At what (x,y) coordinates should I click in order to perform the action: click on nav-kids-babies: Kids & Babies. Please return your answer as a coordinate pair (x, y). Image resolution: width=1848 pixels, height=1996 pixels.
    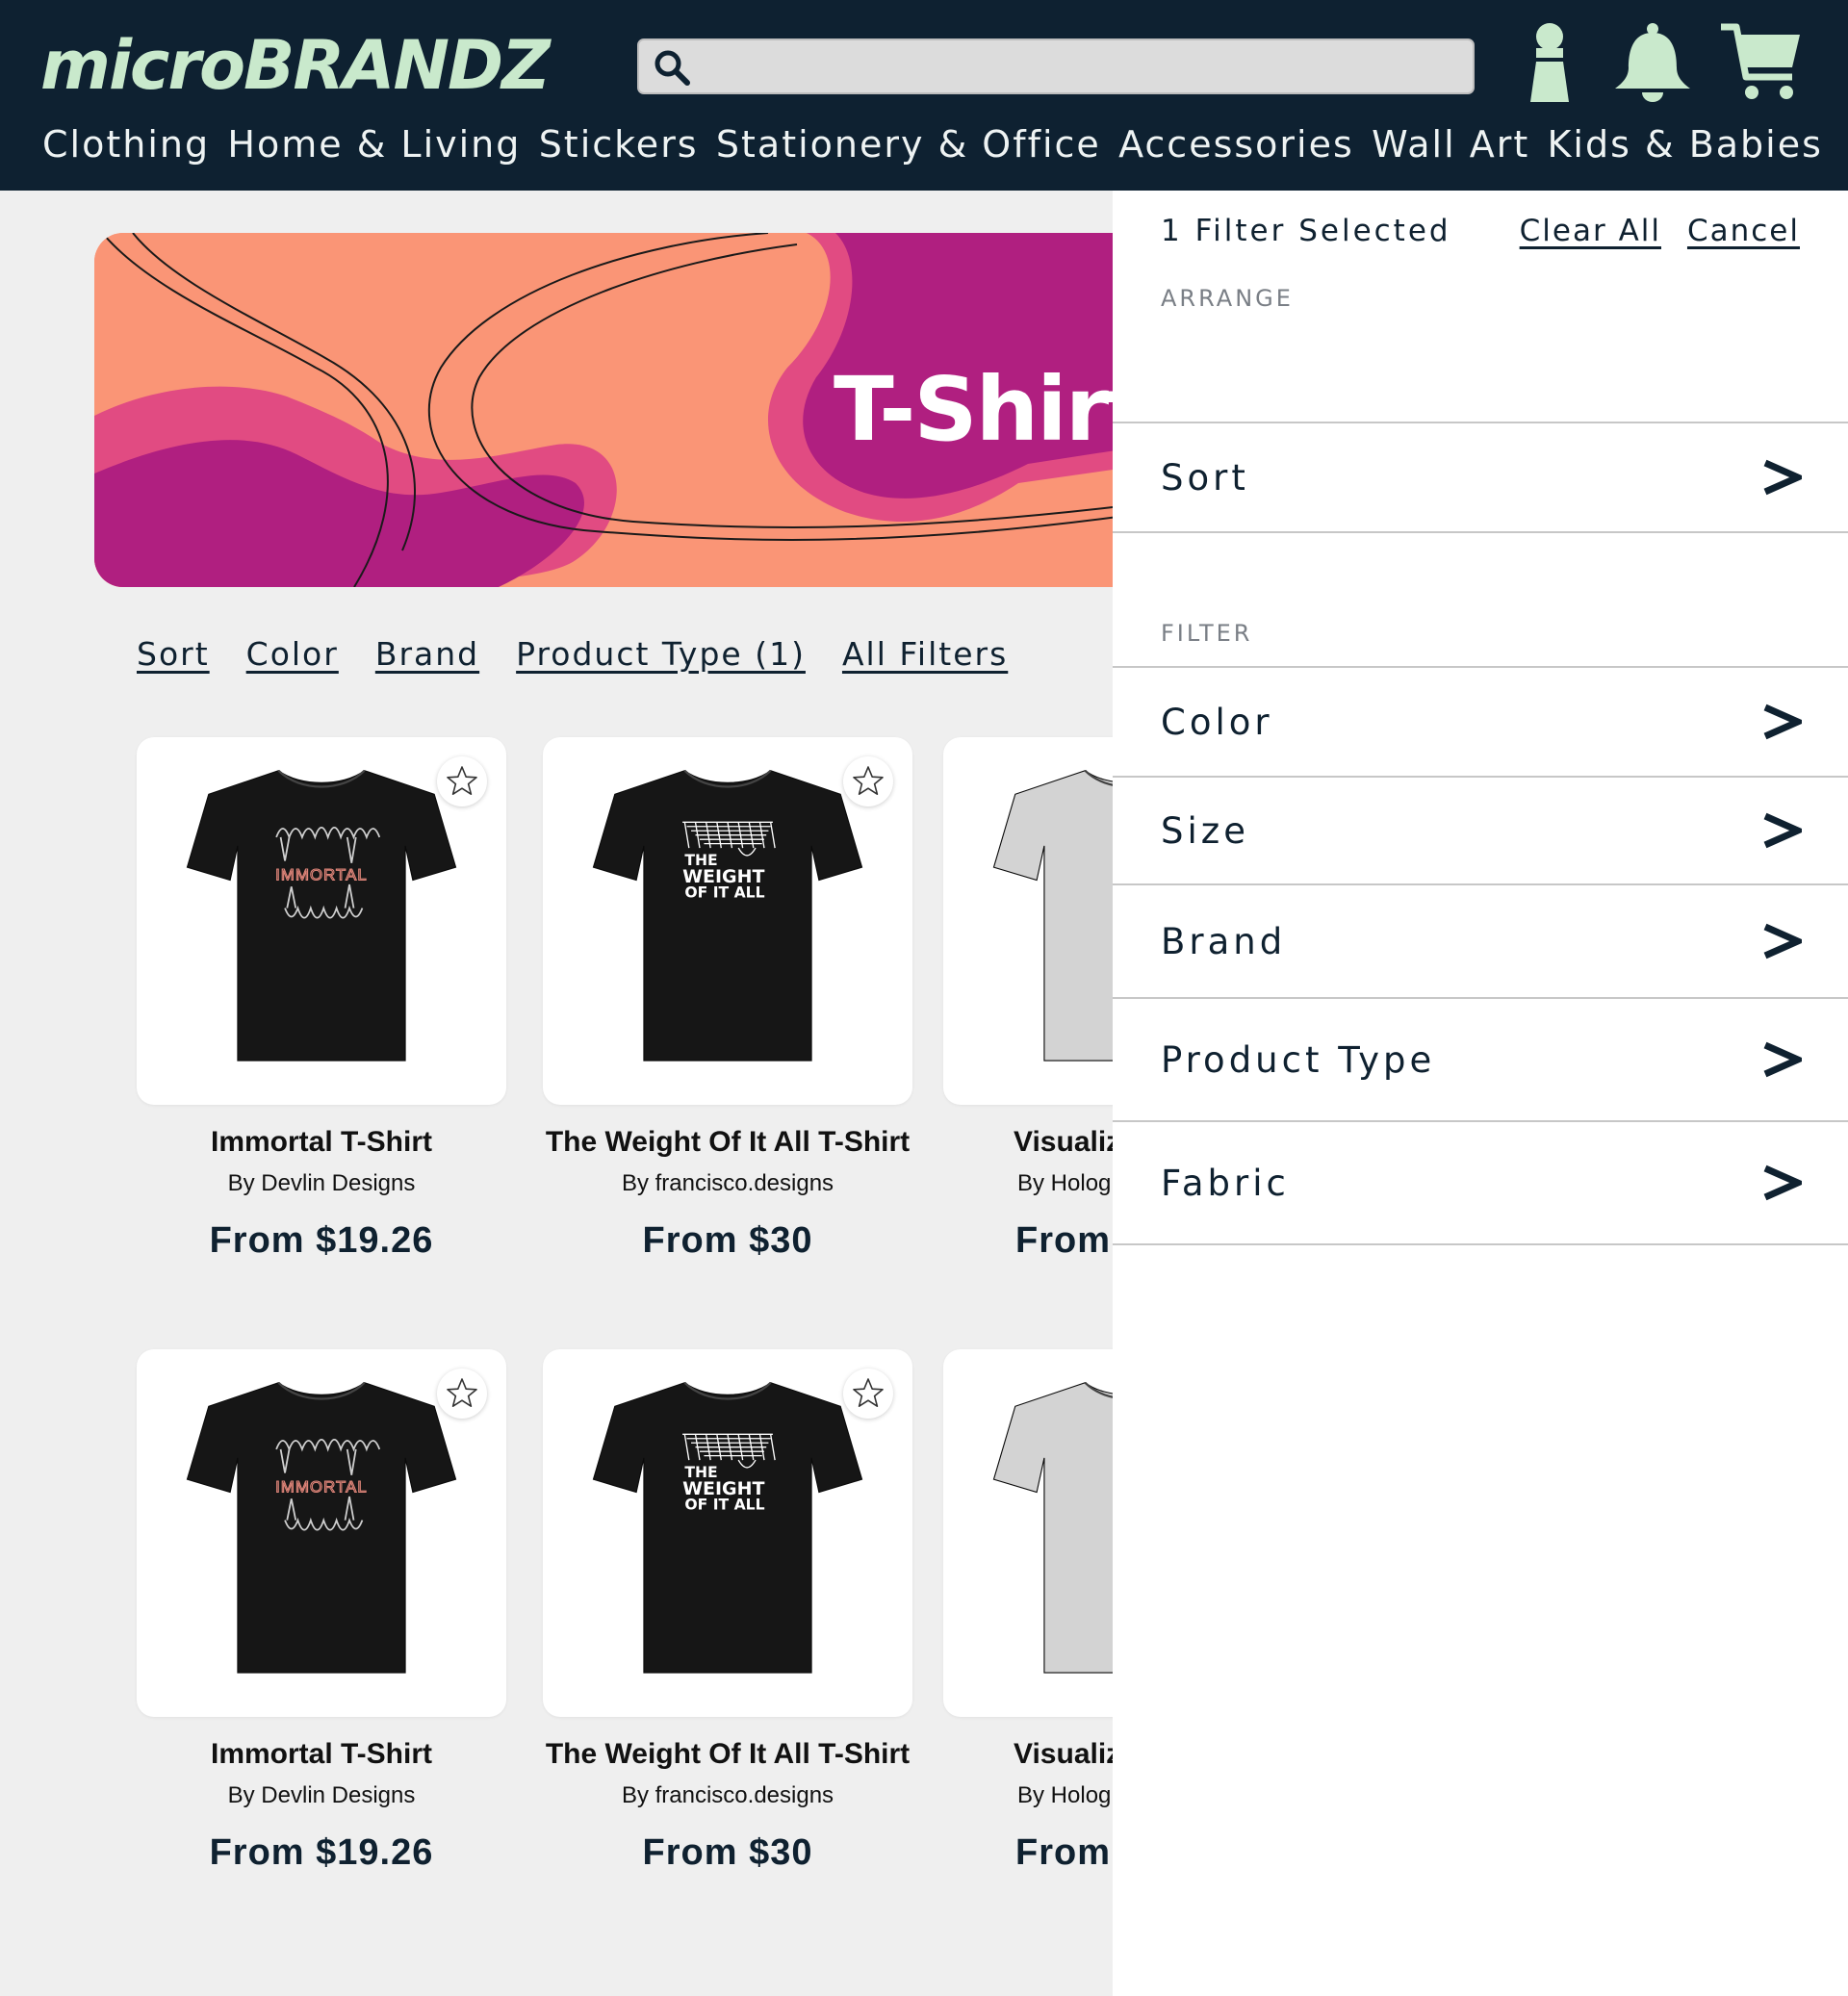
    Looking at the image, I should click on (1685, 144).